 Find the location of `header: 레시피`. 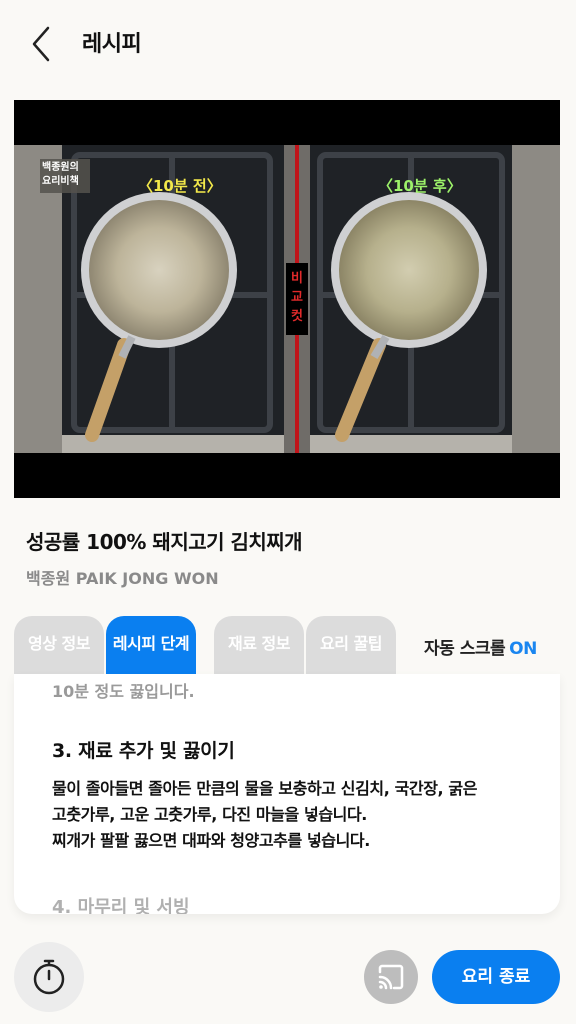

header: 레시피 is located at coordinates (288, 44).